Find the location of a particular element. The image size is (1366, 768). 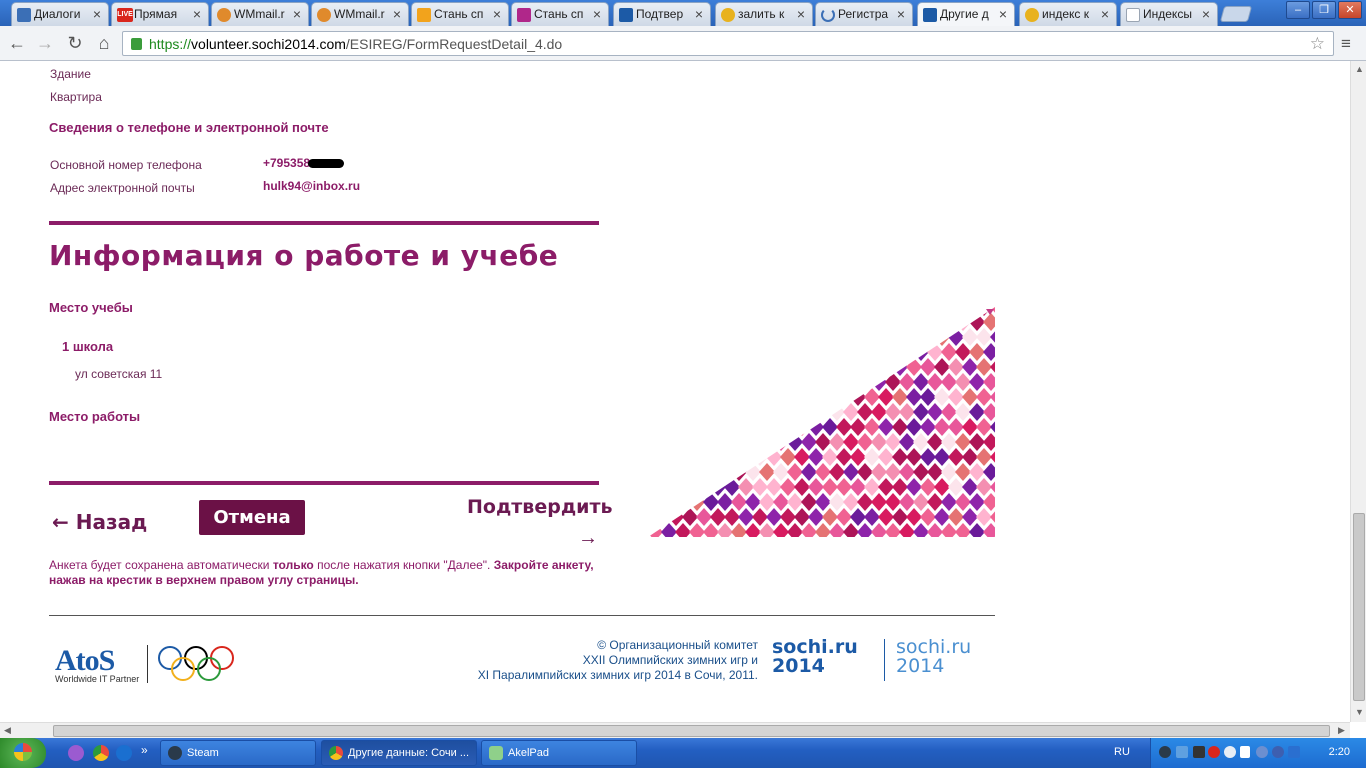

quicklaunch-icon is located at coordinates (76, 753).